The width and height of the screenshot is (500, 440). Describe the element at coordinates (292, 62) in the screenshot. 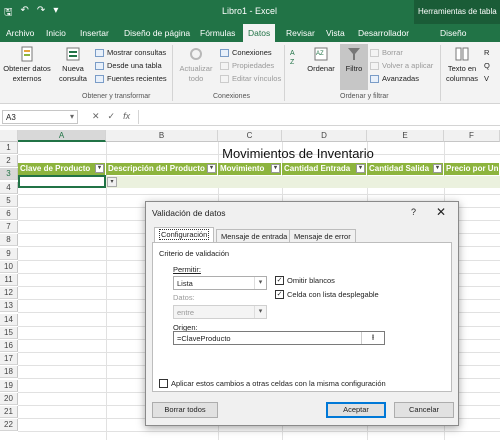

I see `svg-text: Z` at that location.